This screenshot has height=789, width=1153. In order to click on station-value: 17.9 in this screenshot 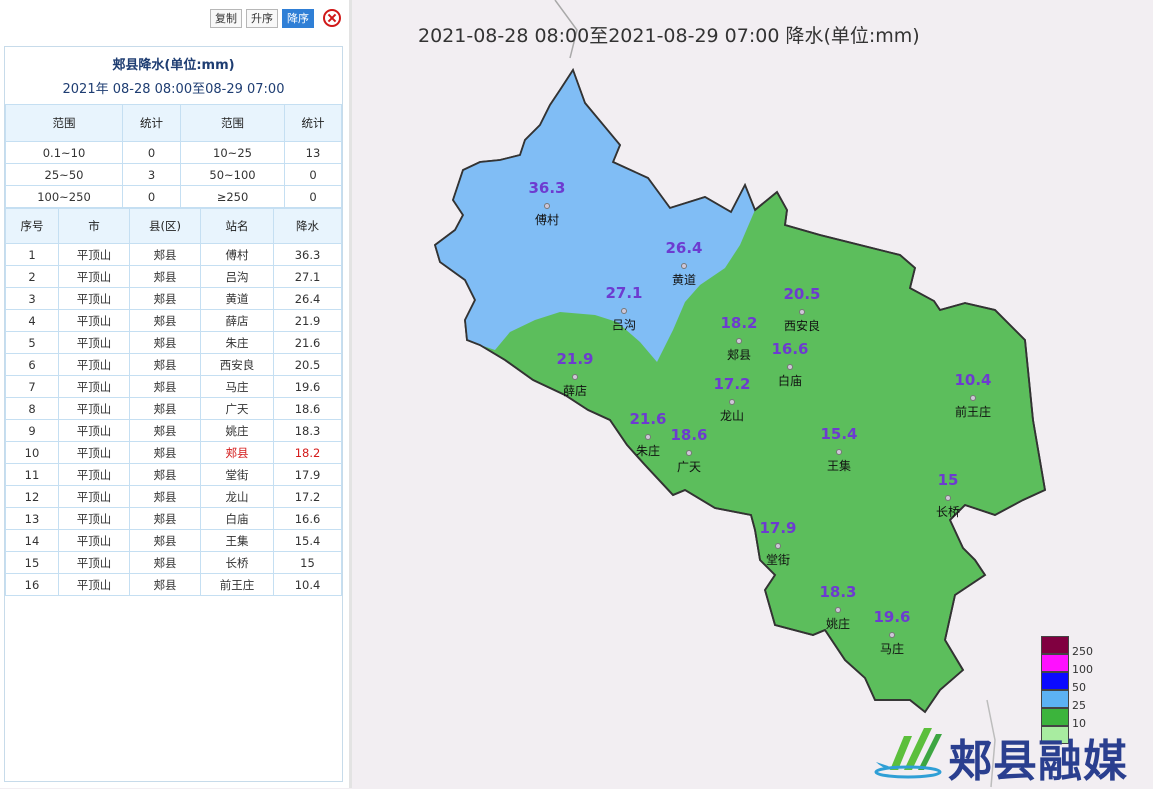, I will do `click(778, 528)`.